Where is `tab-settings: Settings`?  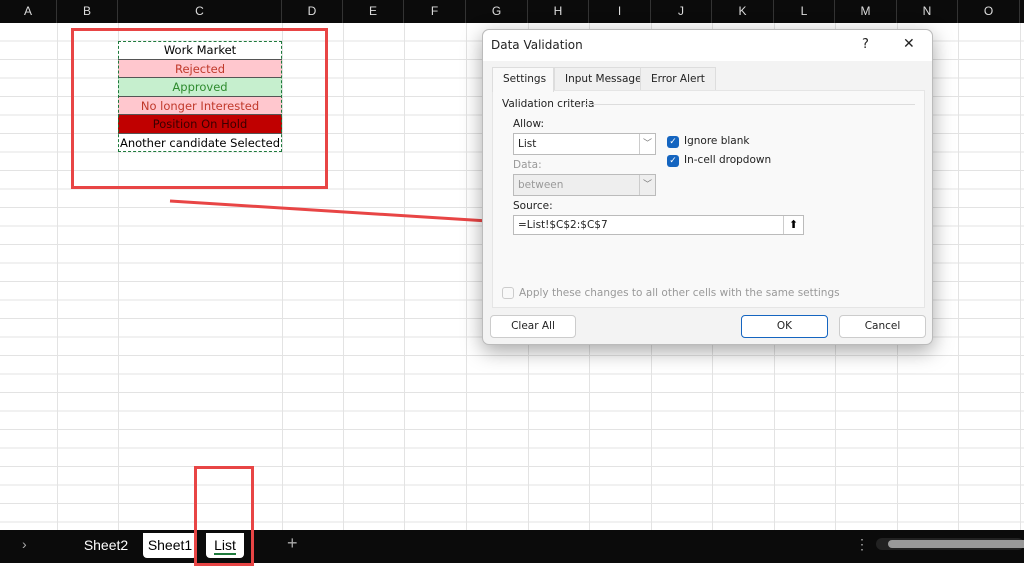 tab-settings: Settings is located at coordinates (523, 79).